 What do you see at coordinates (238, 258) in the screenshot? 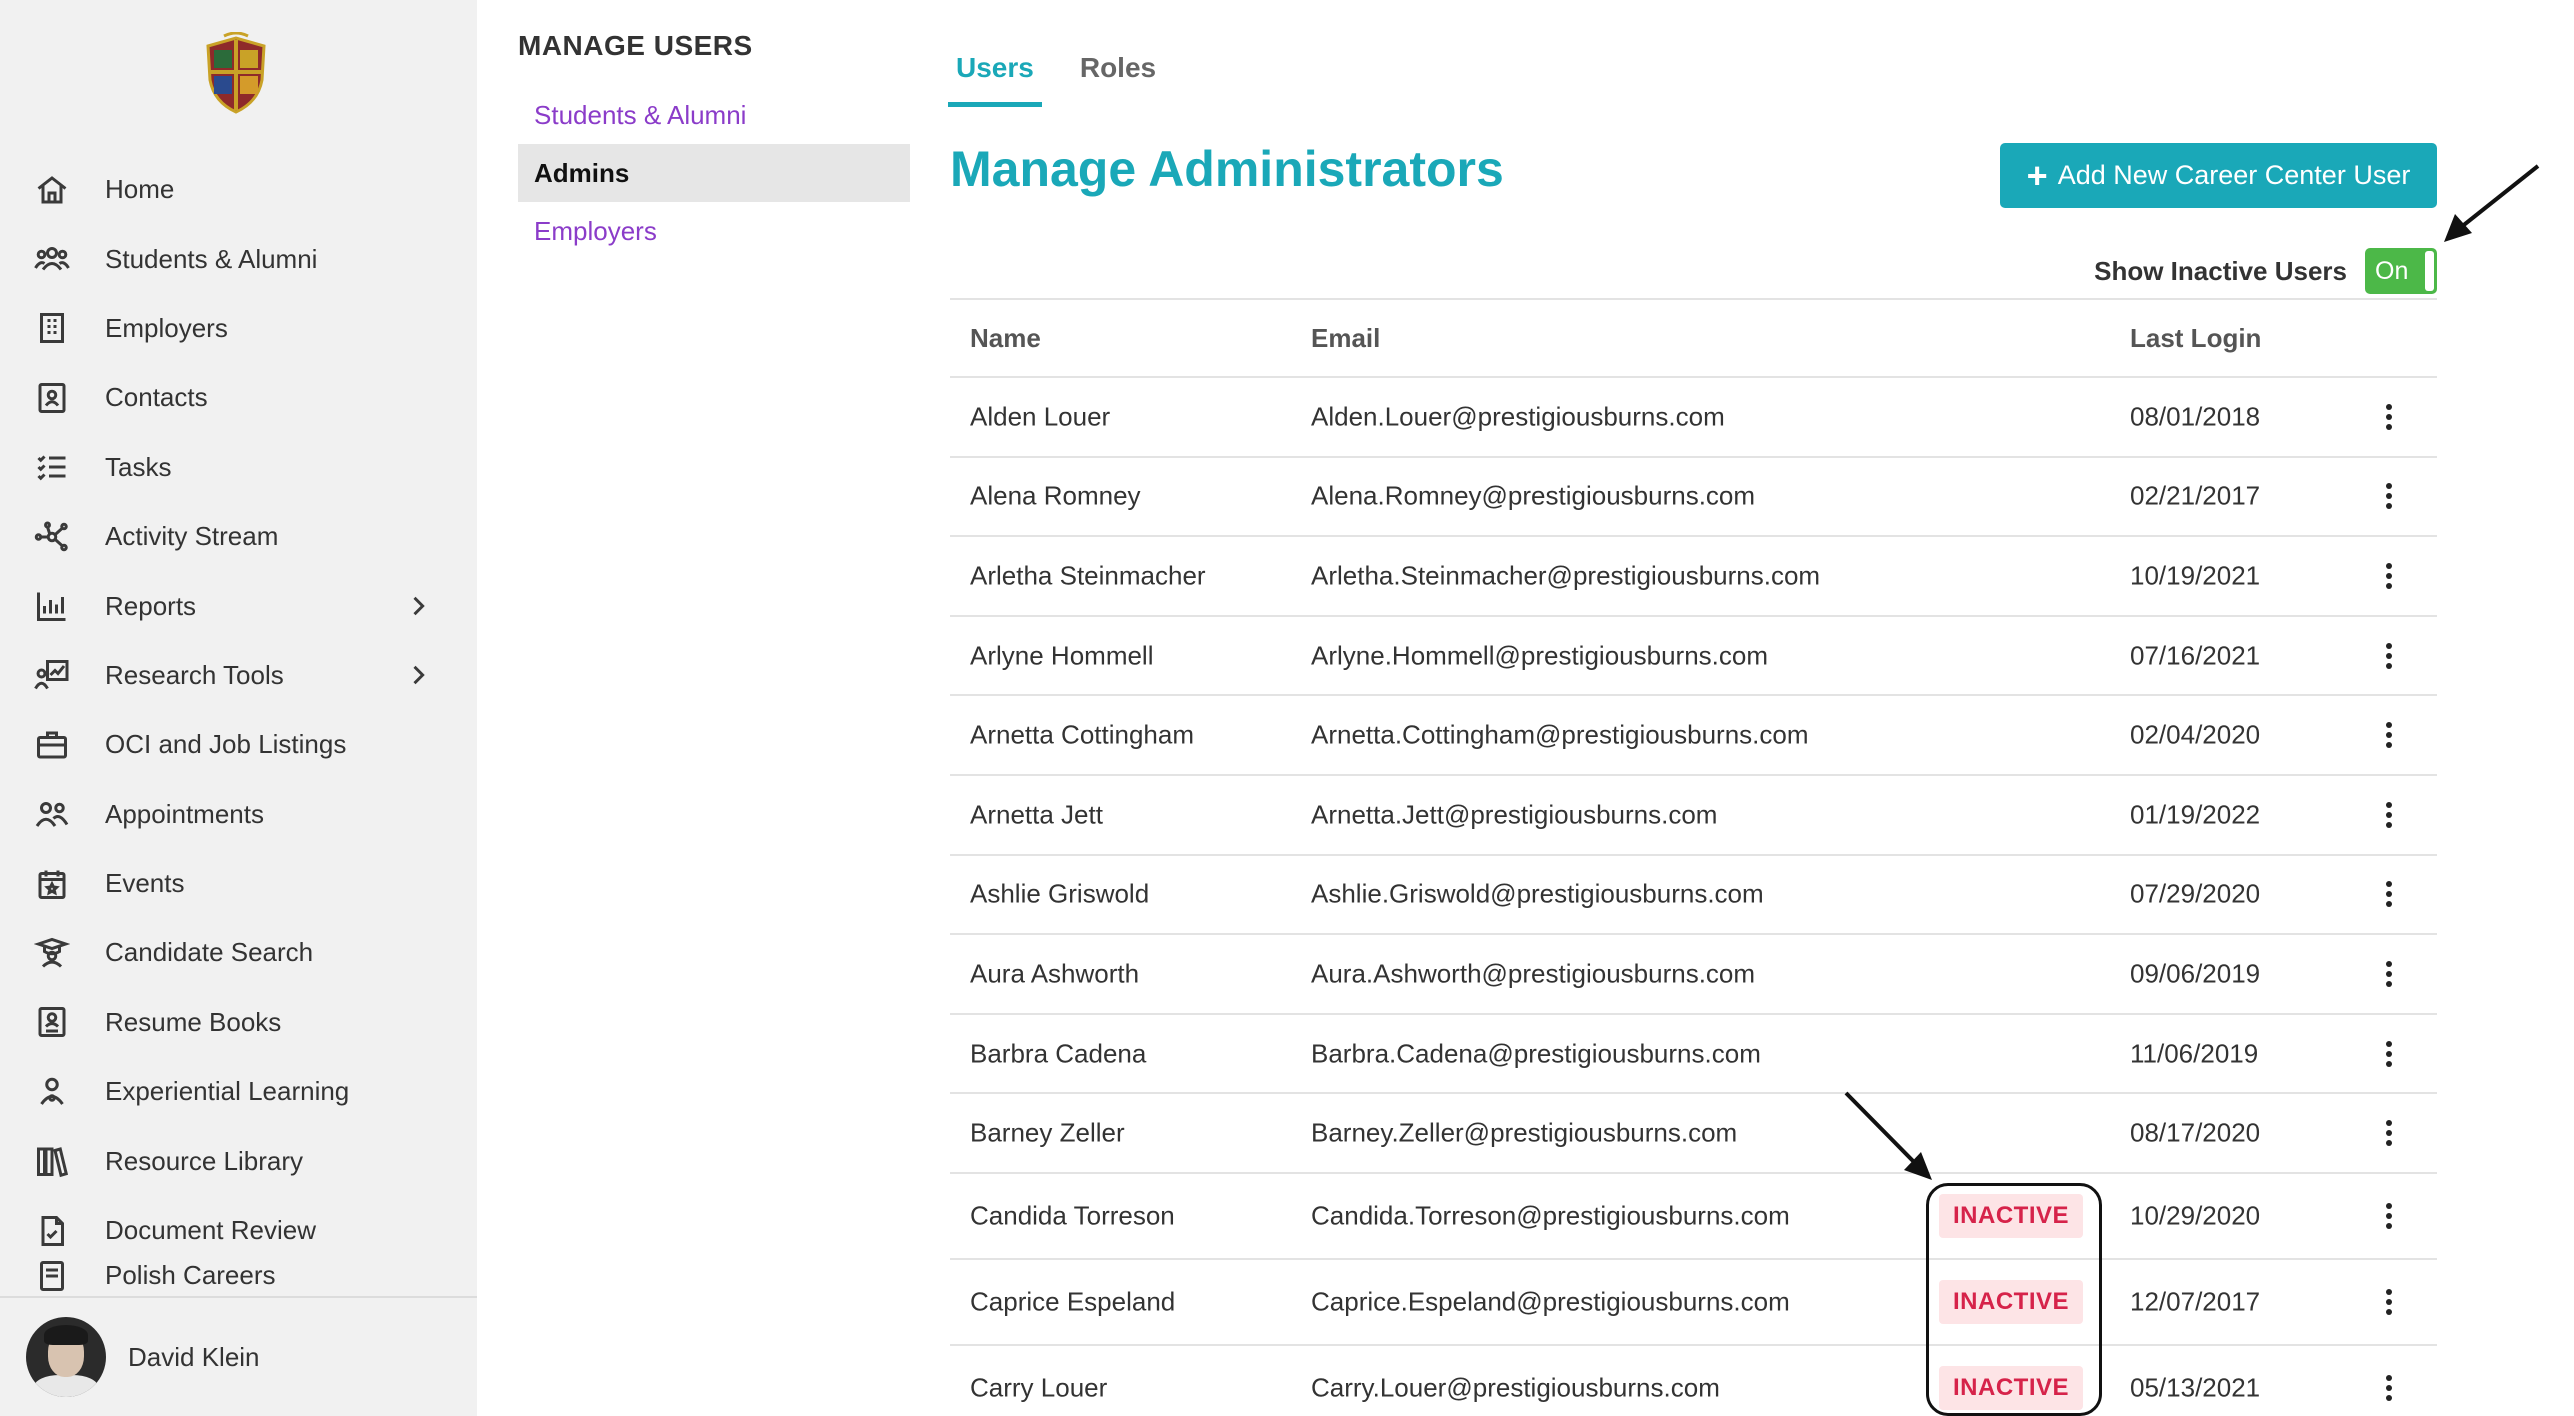
I see `sidebar-item-students-alumni: Students & Alumni` at bounding box center [238, 258].